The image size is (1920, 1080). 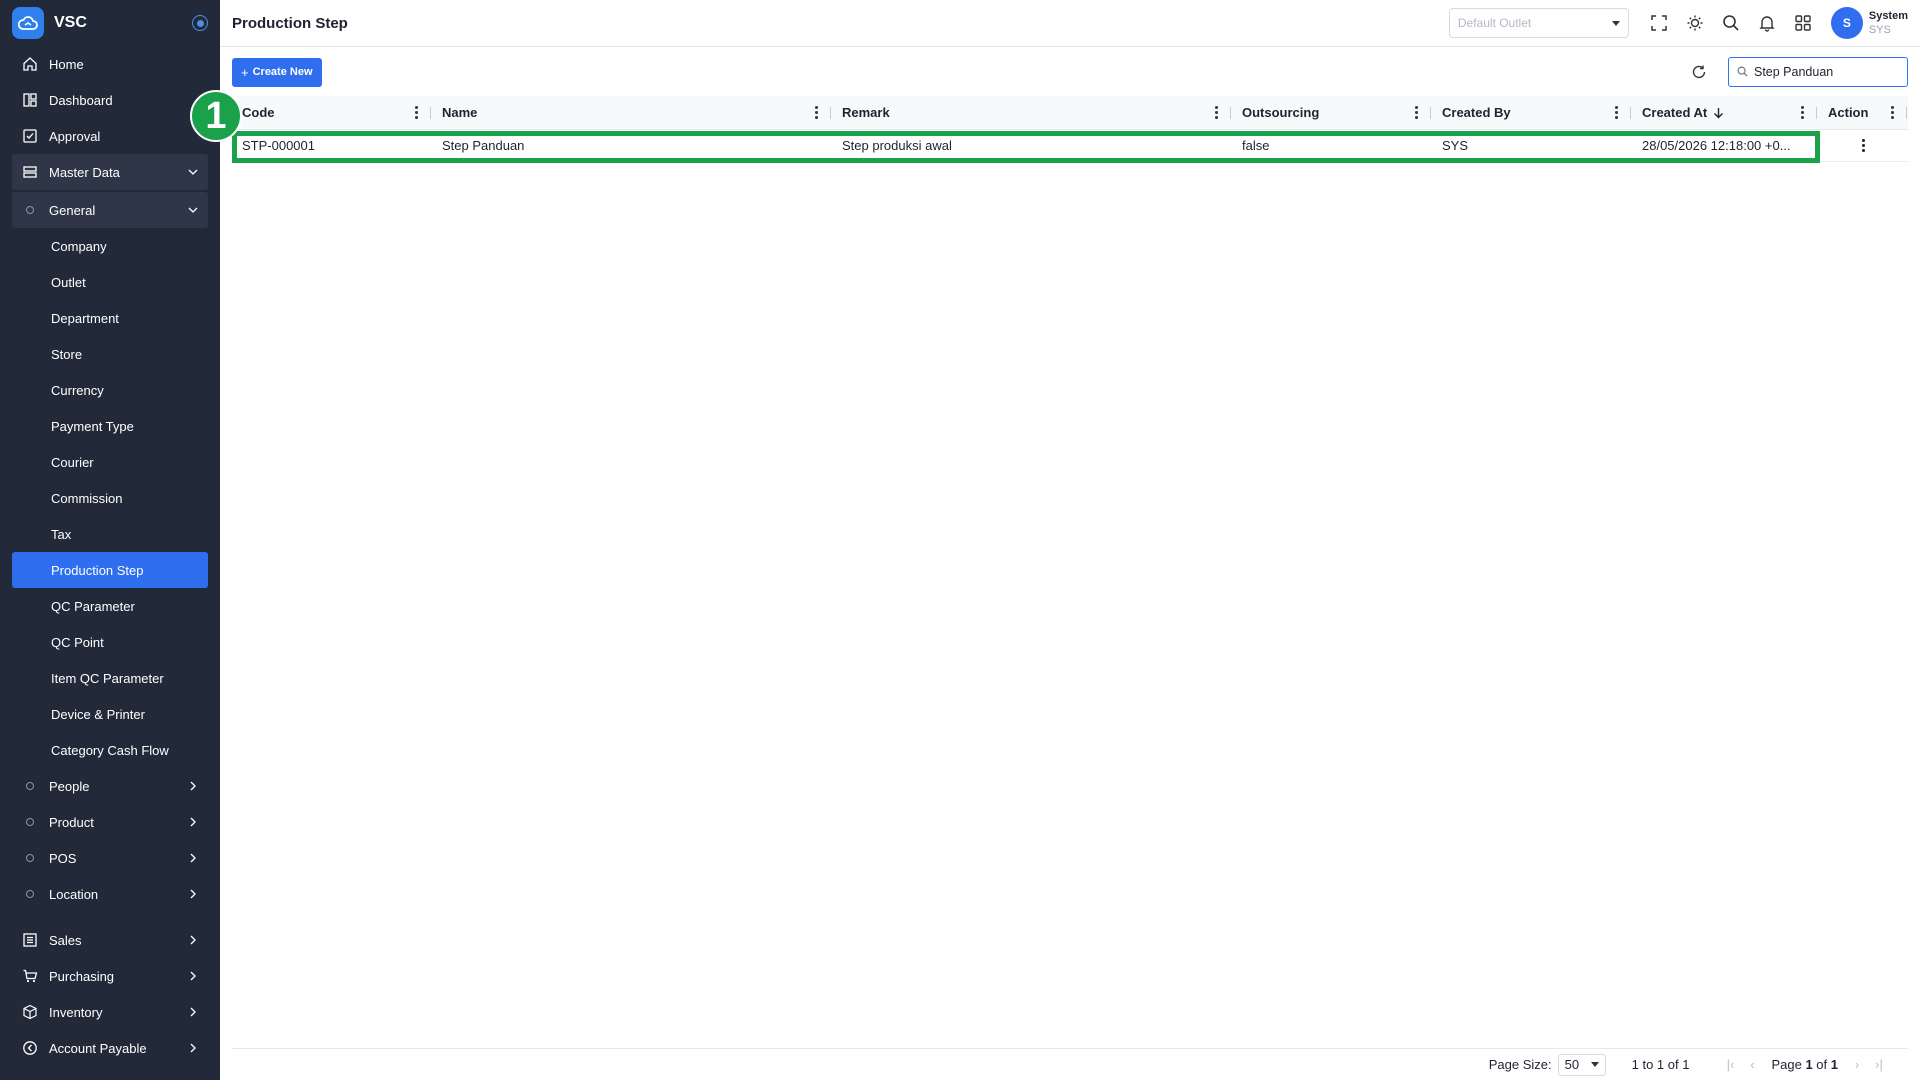 I want to click on page-size-select: 50, so click(x=1581, y=1064).